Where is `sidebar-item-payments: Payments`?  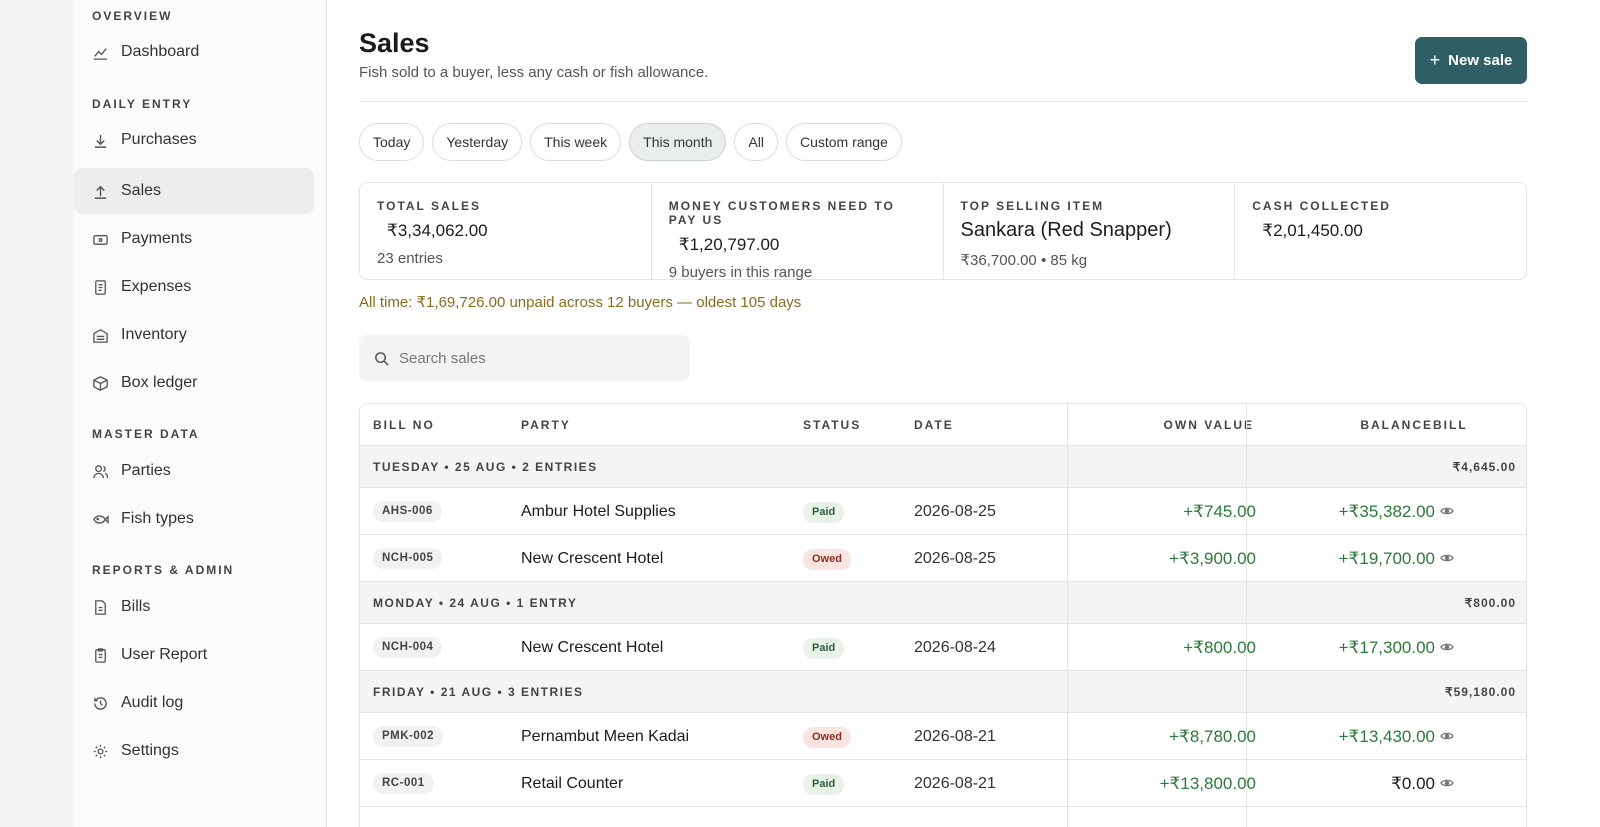 sidebar-item-payments: Payments is located at coordinates (194, 239).